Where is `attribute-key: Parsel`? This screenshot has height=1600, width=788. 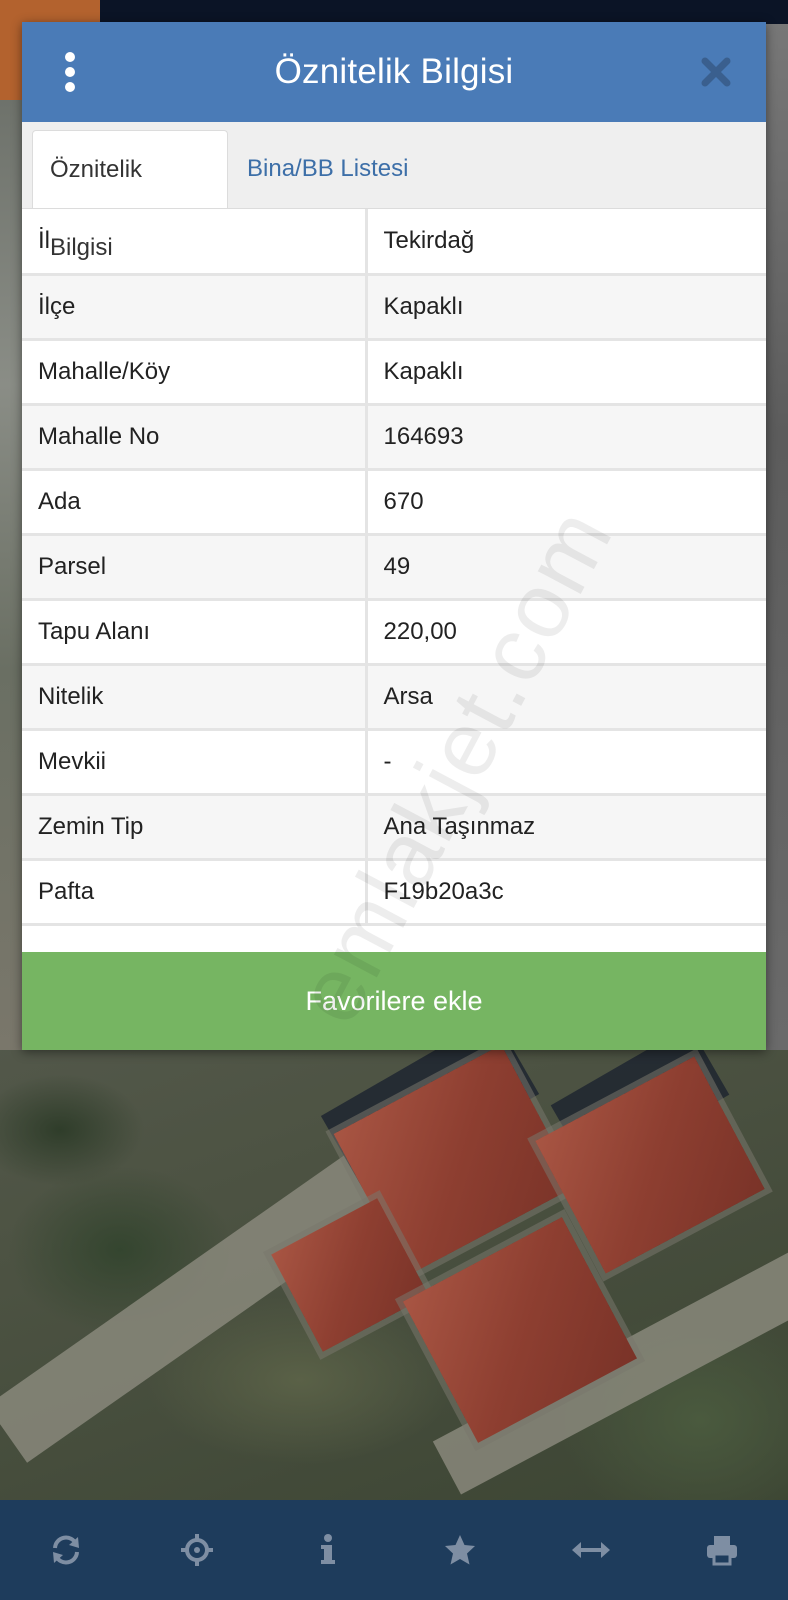 attribute-key: Parsel is located at coordinates (195, 567).